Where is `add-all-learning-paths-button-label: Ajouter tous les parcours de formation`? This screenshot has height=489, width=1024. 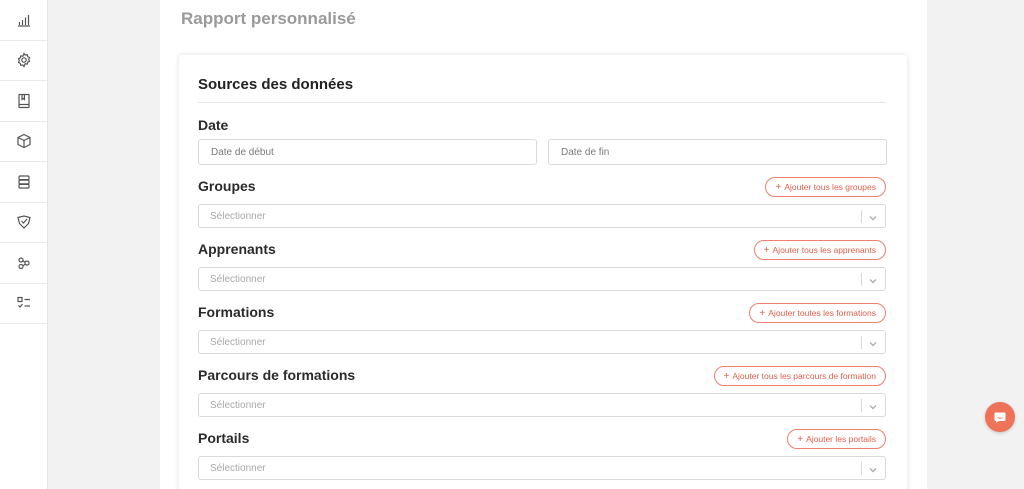
add-all-learning-paths-button-label: Ajouter tous les parcours de formation is located at coordinates (804, 376).